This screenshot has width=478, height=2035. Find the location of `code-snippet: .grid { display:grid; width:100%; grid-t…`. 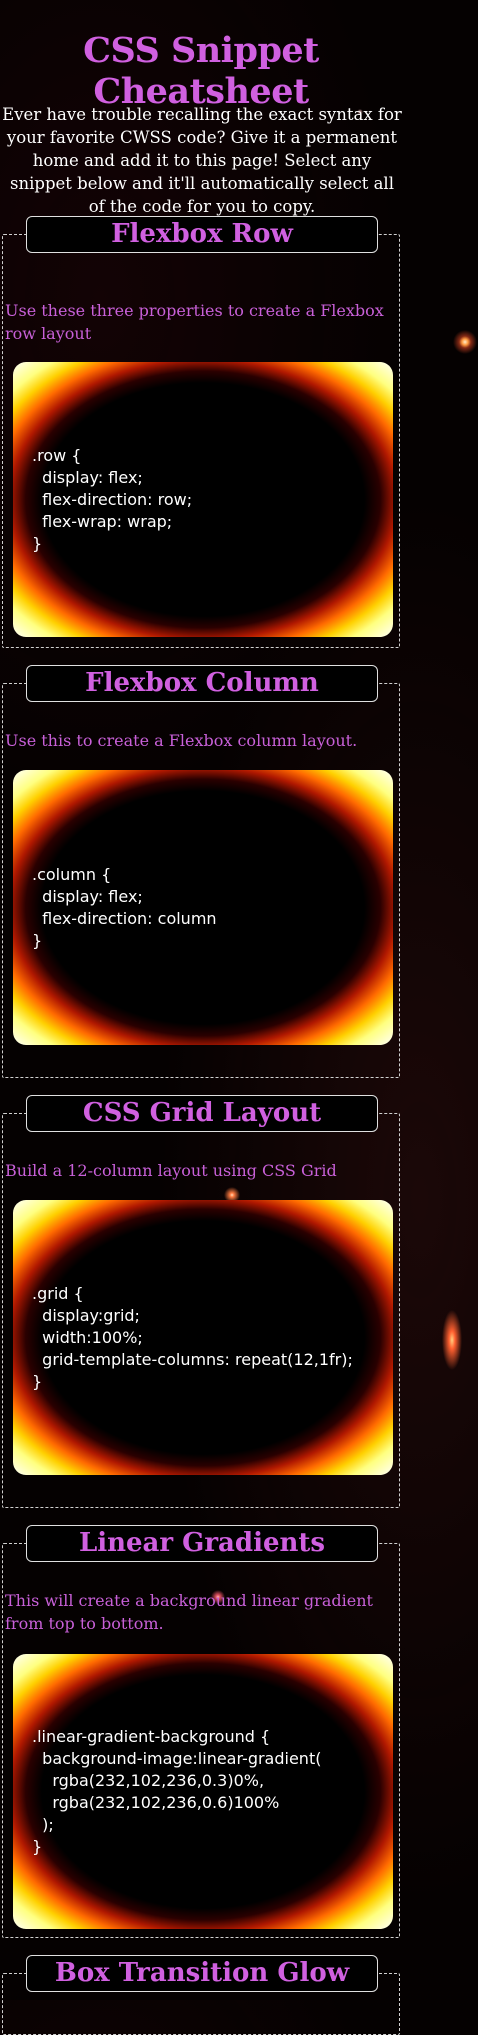

code-snippet: .grid { display:grid; width:100%; grid-t… is located at coordinates (203, 1337).